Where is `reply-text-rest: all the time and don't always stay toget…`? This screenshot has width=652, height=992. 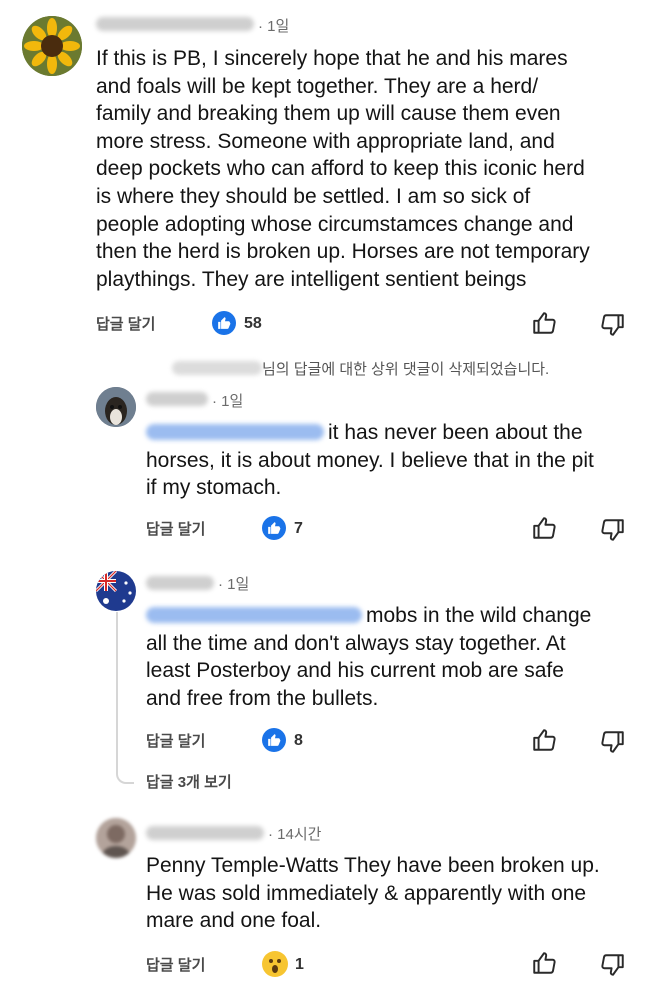
reply-text-rest: all the time and don't always stay toget… is located at coordinates (356, 670).